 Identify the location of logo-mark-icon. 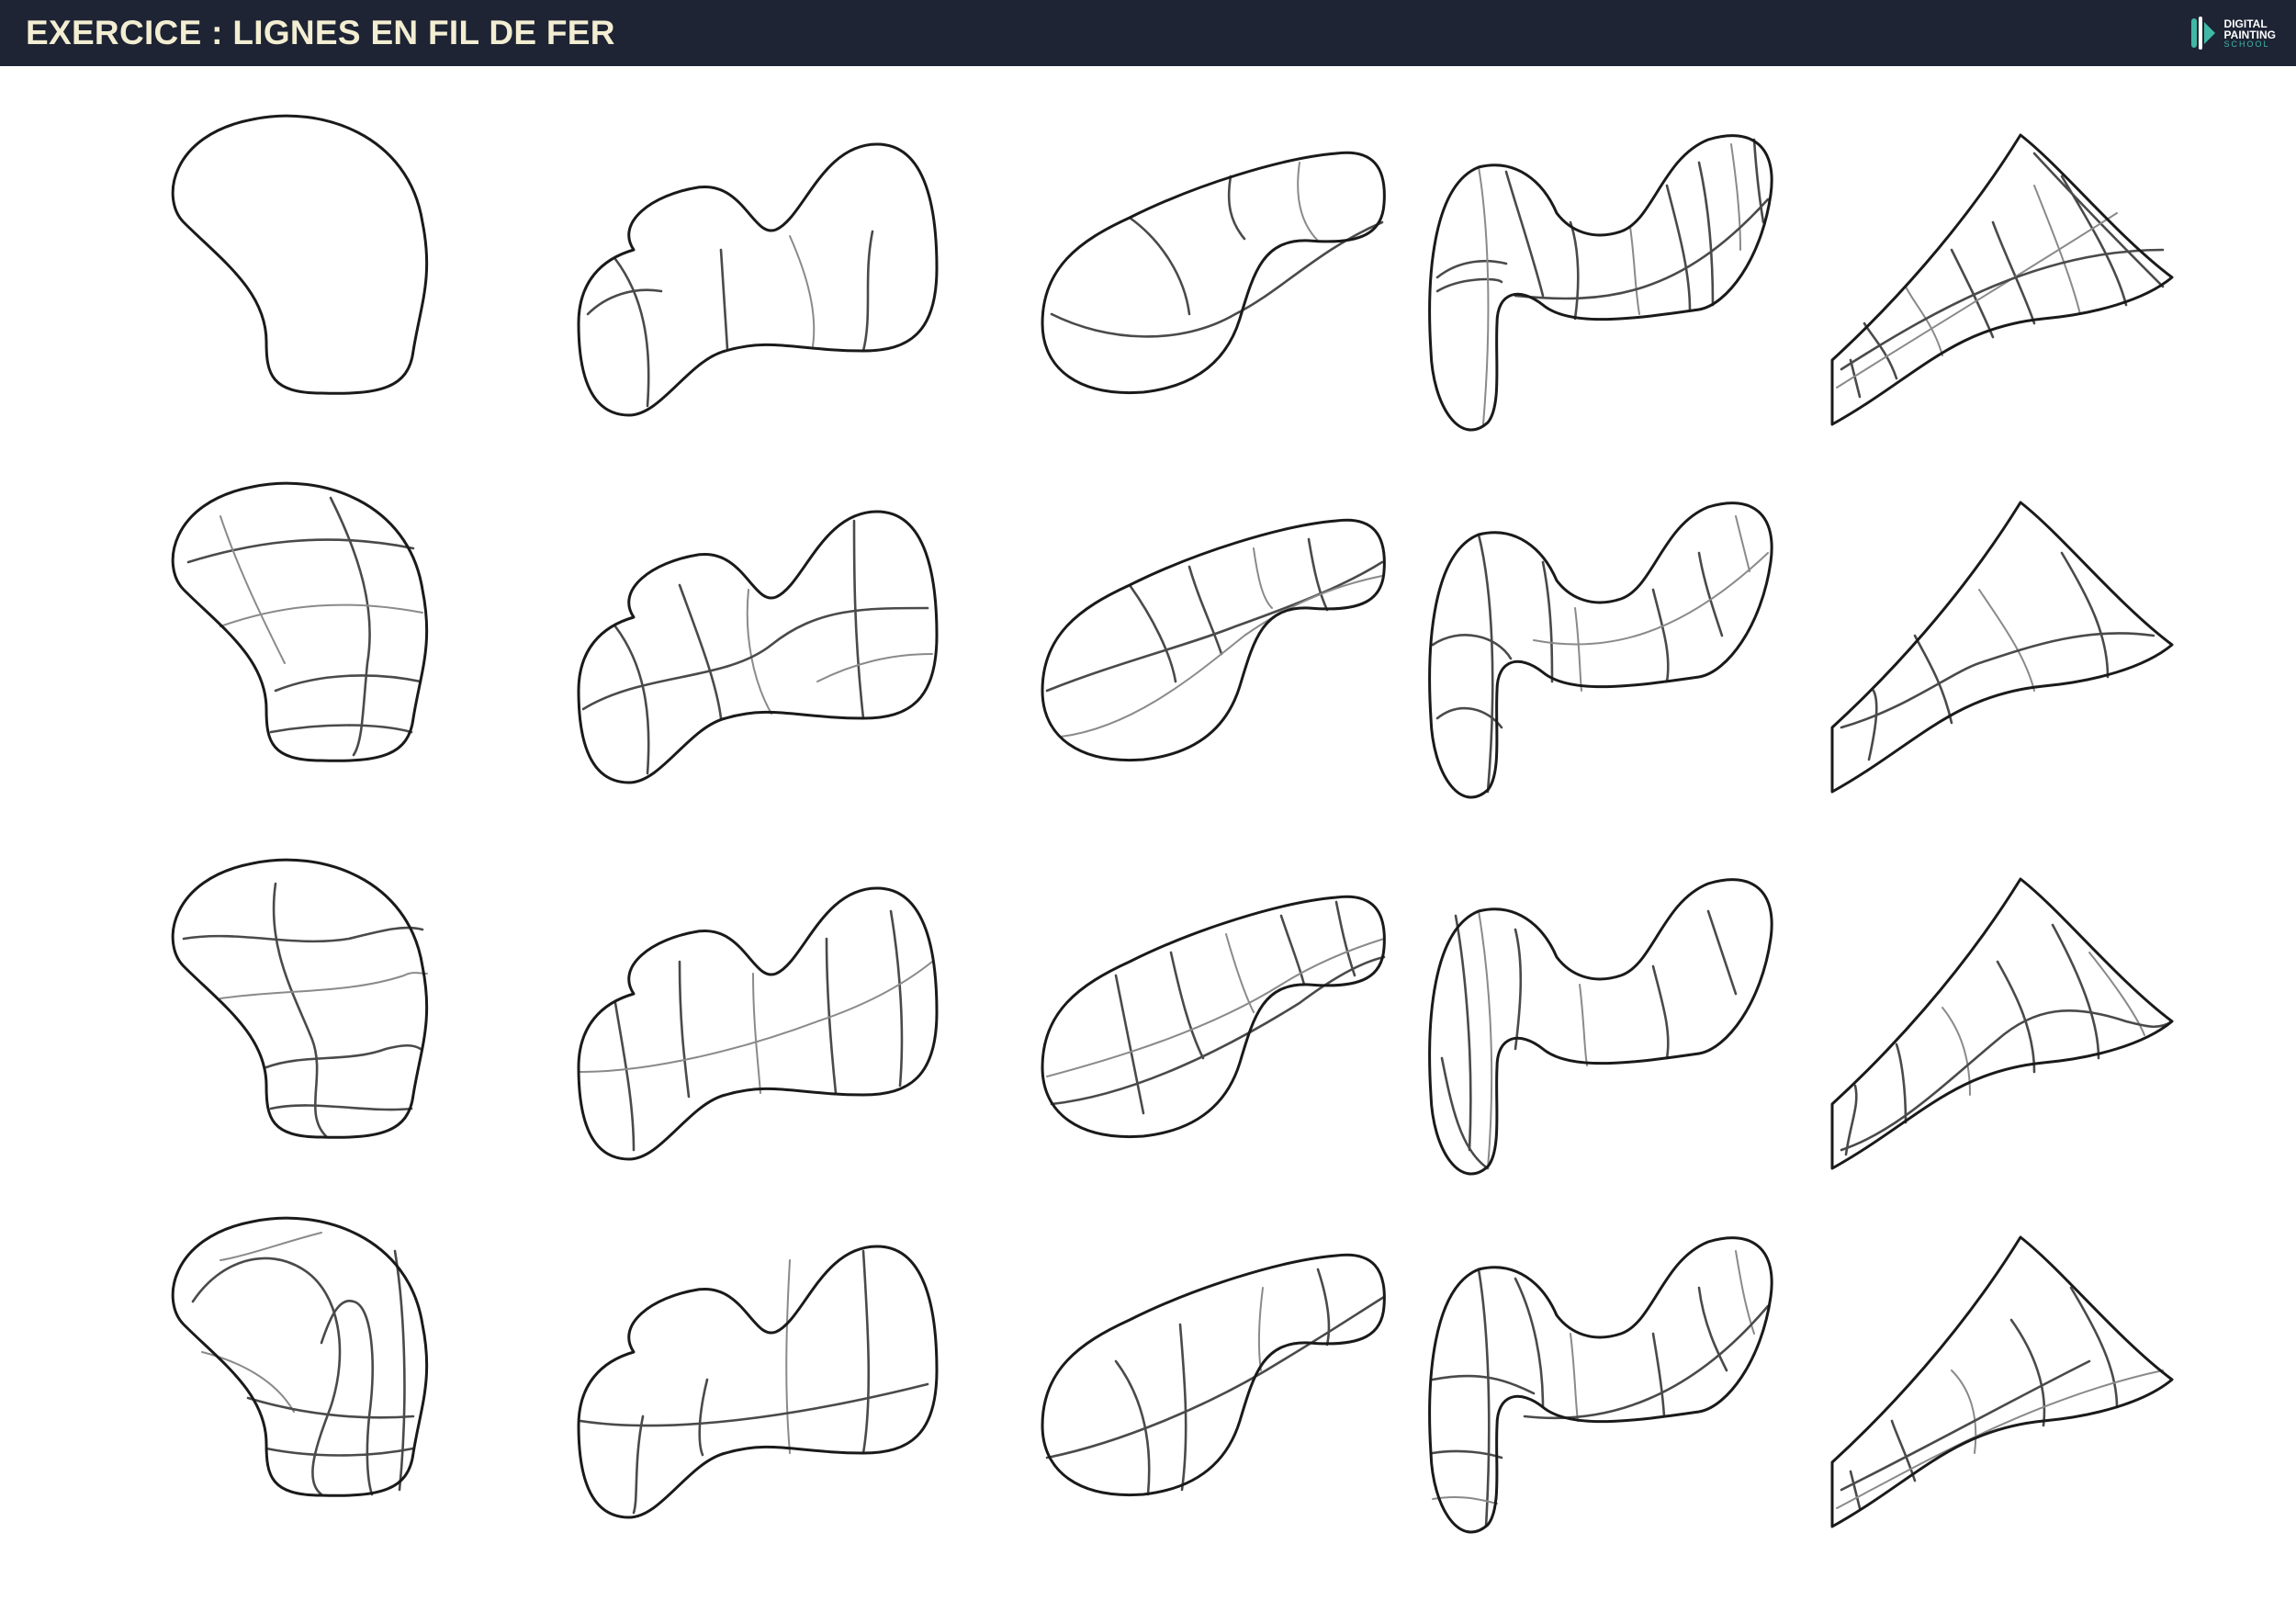
(2202, 33).